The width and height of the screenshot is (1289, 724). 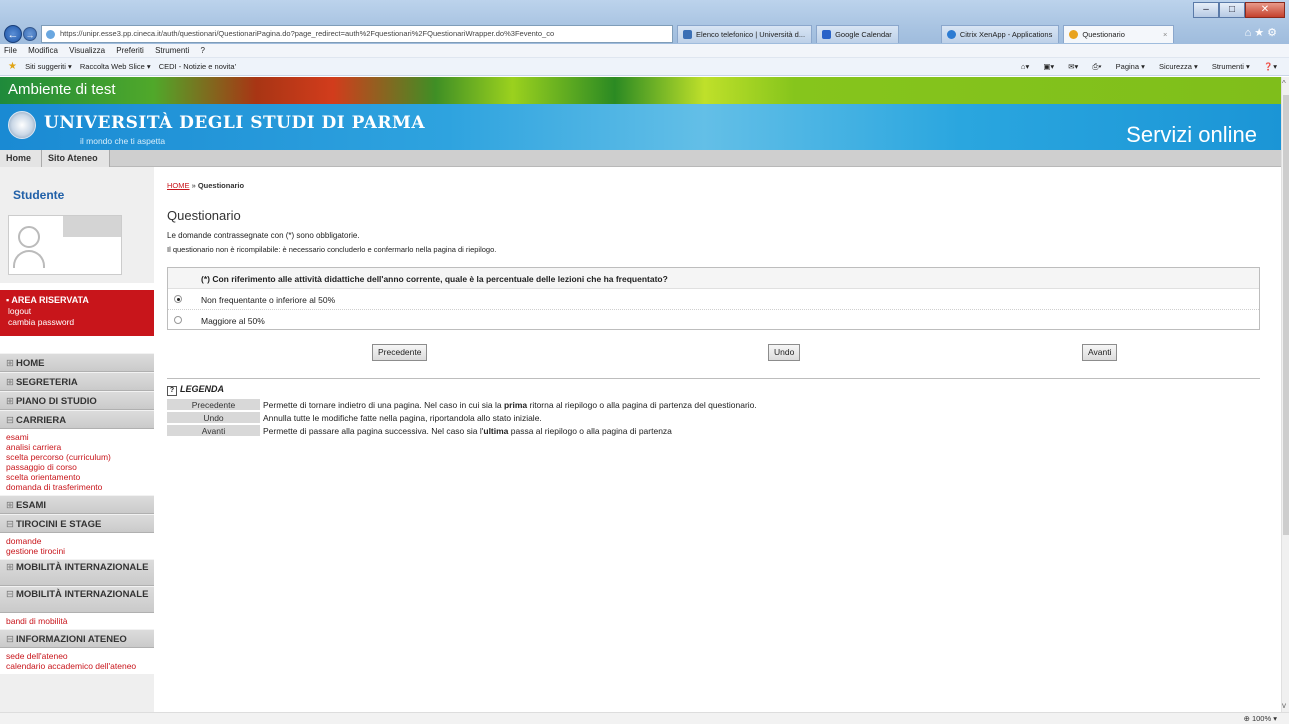 I want to click on cambia-password-link: cambia password, so click(x=81, y=322).